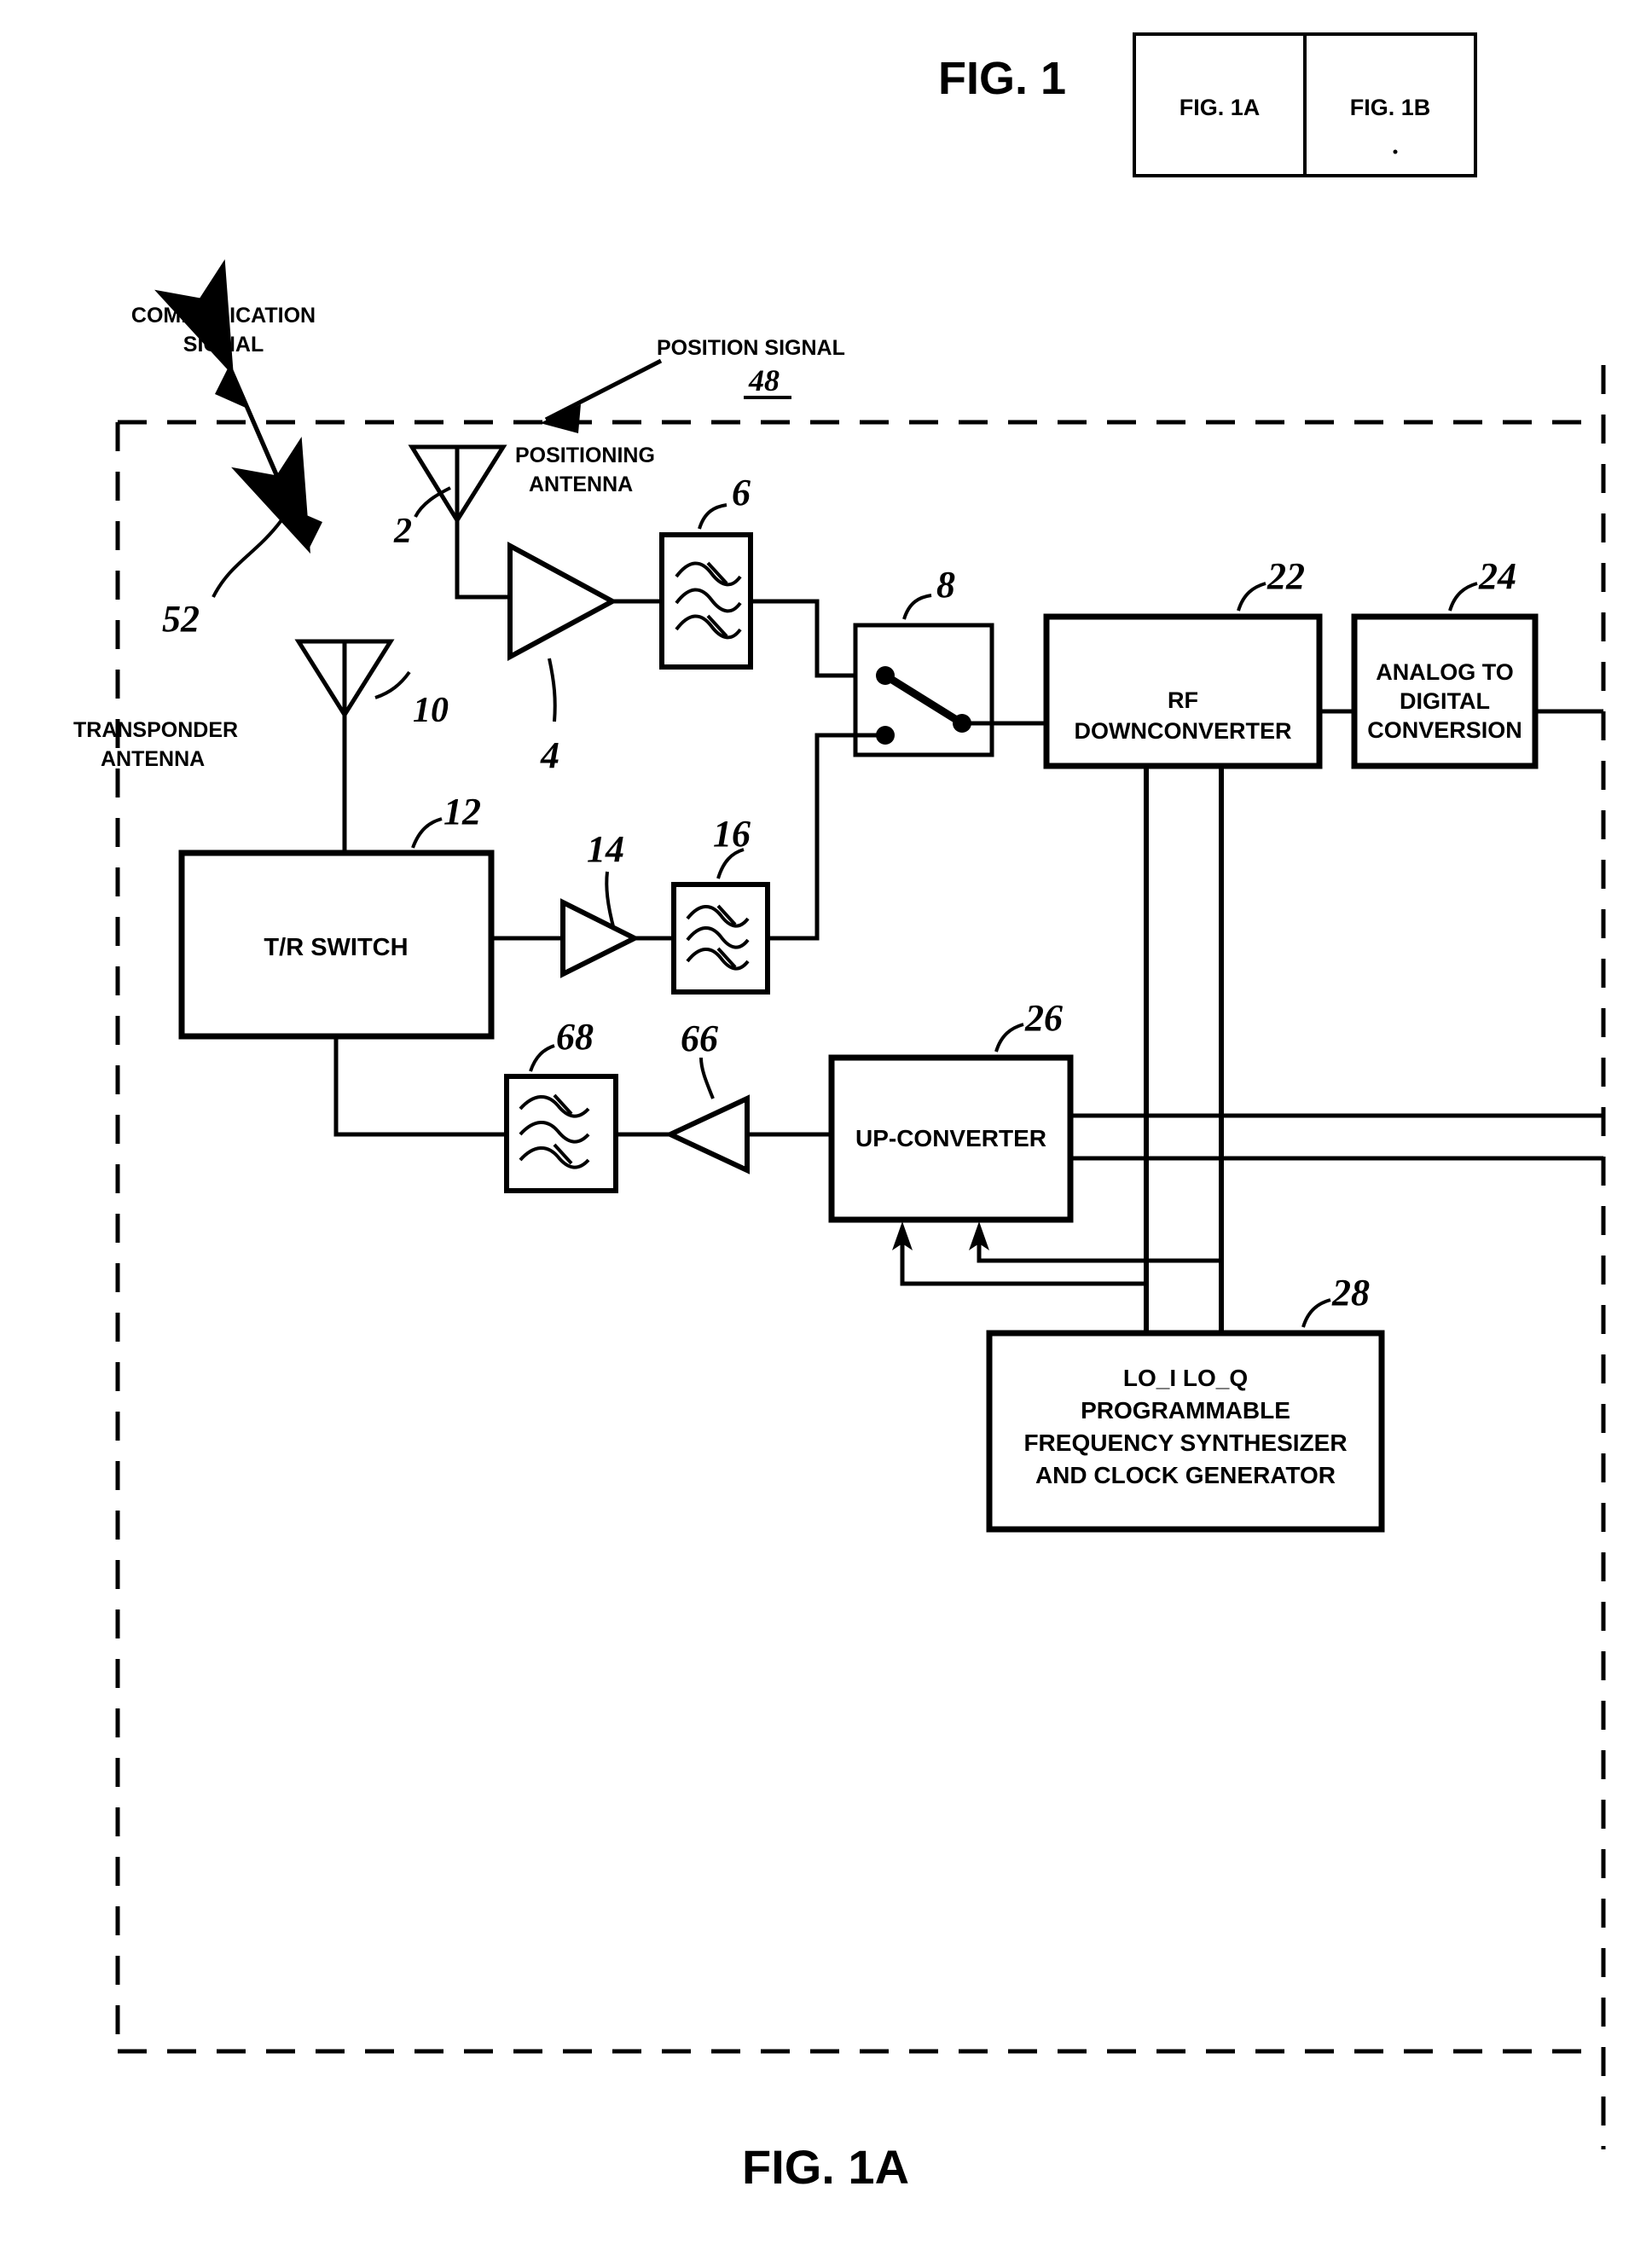 The width and height of the screenshot is (1652, 2256). I want to click on analog-to-digital-conversion-24: ANALOG TO DIGITAL CONVERSION 24, so click(1445, 662).